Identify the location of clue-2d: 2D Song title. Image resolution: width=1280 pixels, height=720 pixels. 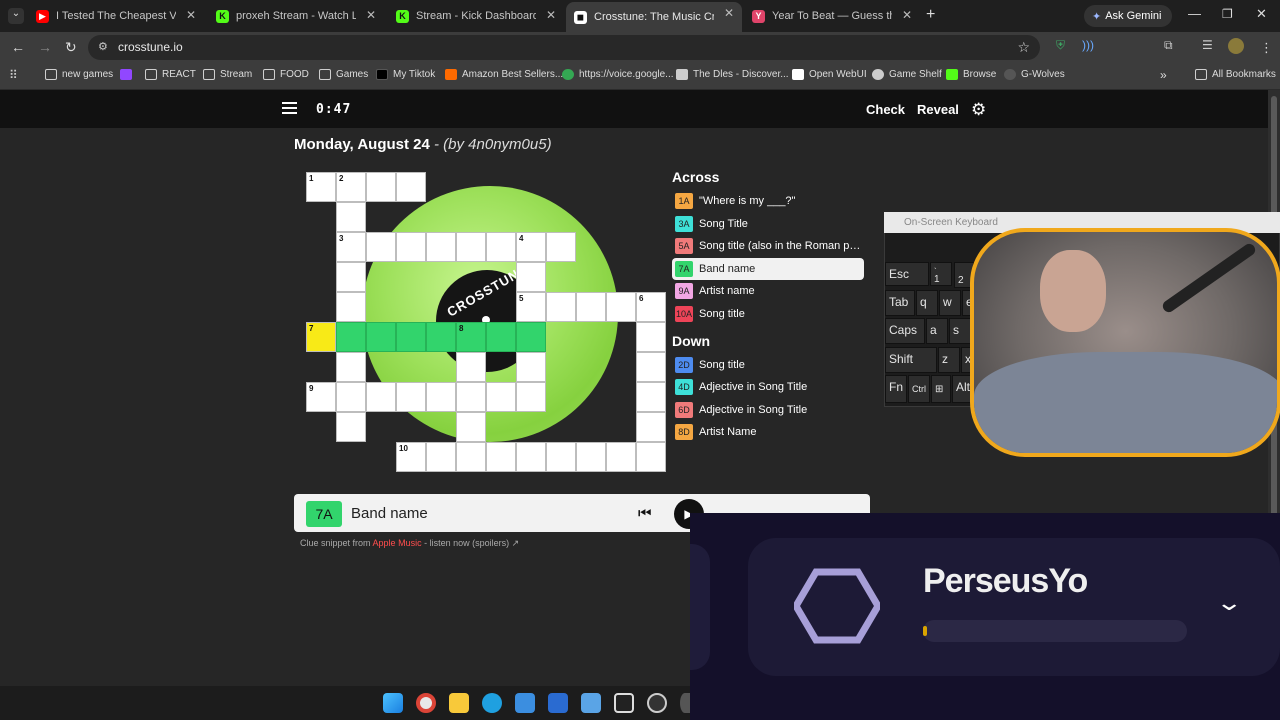
(768, 365).